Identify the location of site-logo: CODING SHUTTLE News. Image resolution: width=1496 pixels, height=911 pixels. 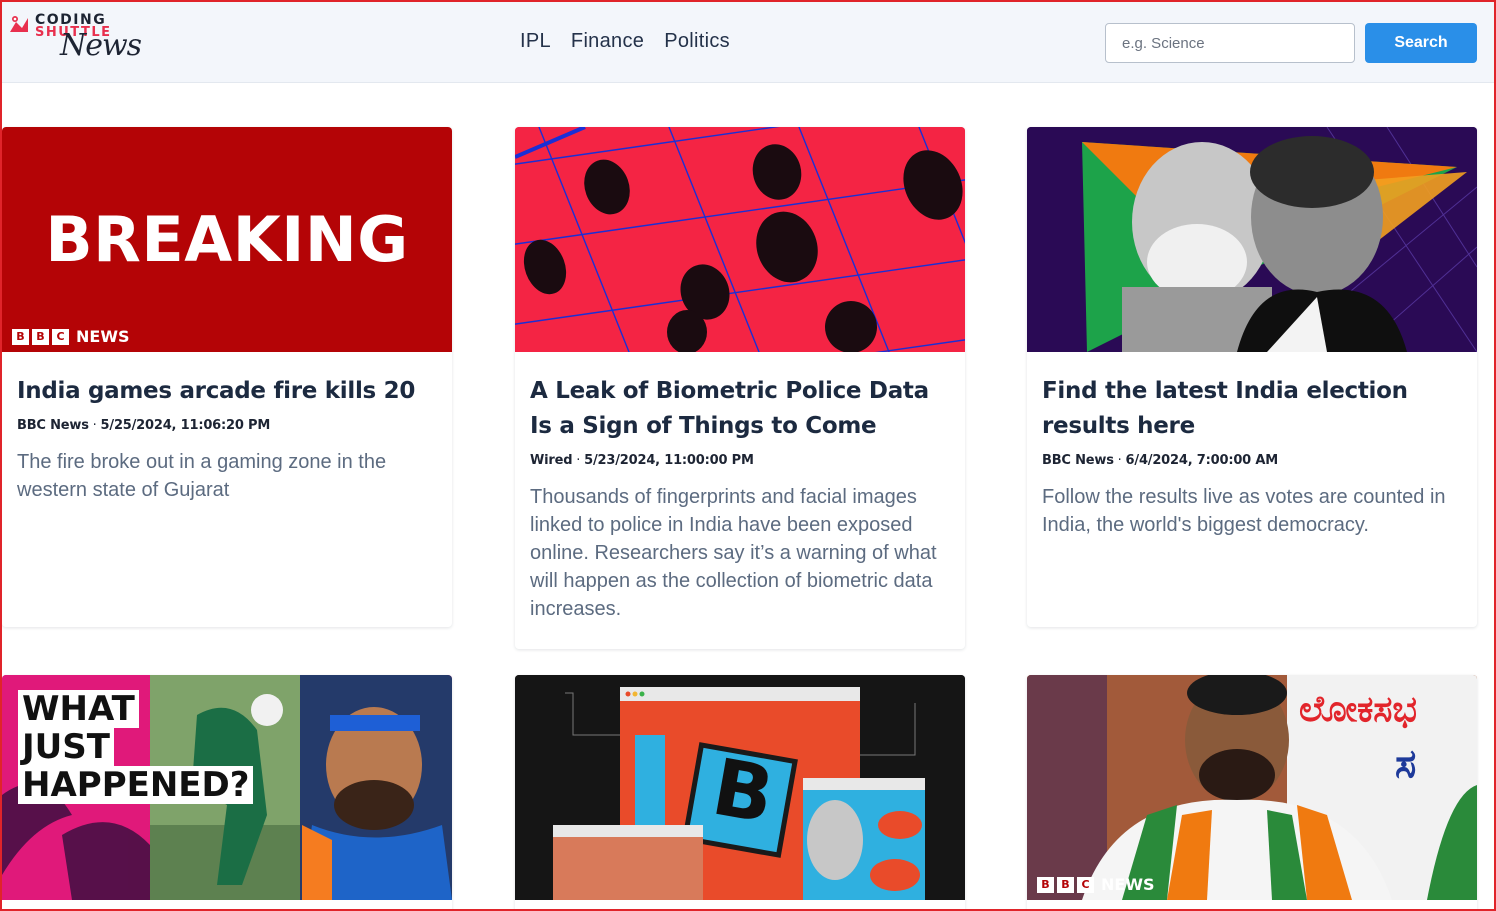
(82, 39).